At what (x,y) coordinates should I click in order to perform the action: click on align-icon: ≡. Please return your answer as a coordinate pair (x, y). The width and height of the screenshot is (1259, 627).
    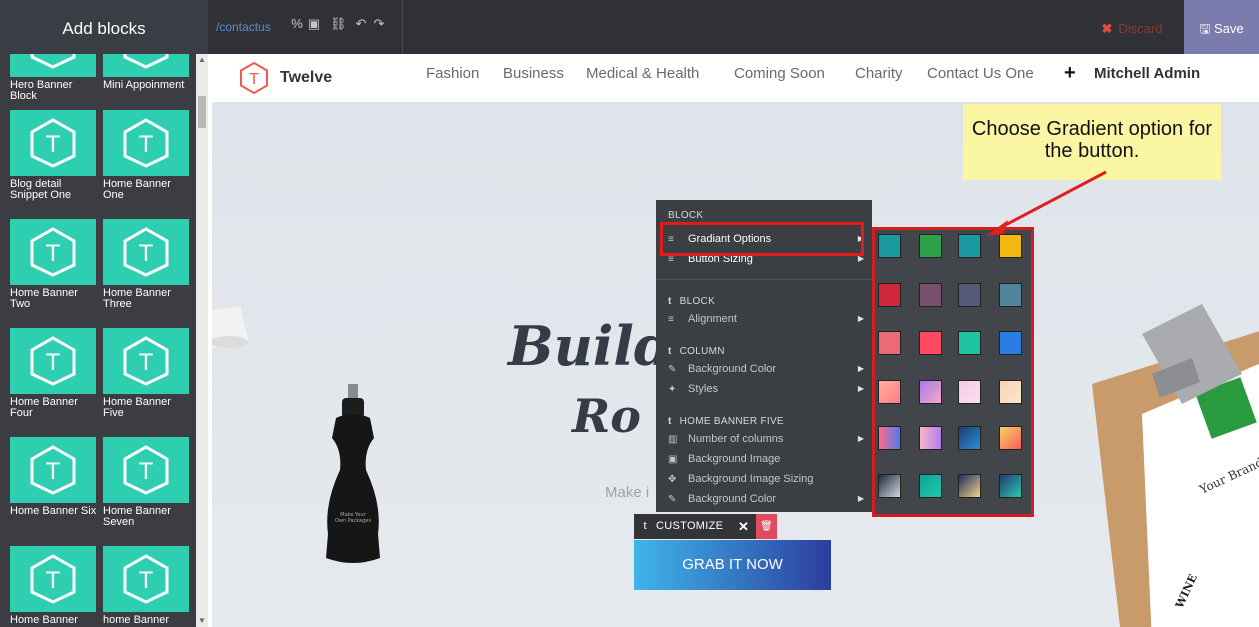
    Looking at the image, I should click on (671, 319).